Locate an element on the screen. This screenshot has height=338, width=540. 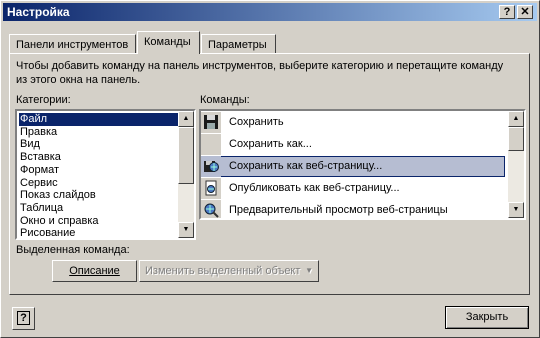
category-item: Таблица is located at coordinates (97, 208).